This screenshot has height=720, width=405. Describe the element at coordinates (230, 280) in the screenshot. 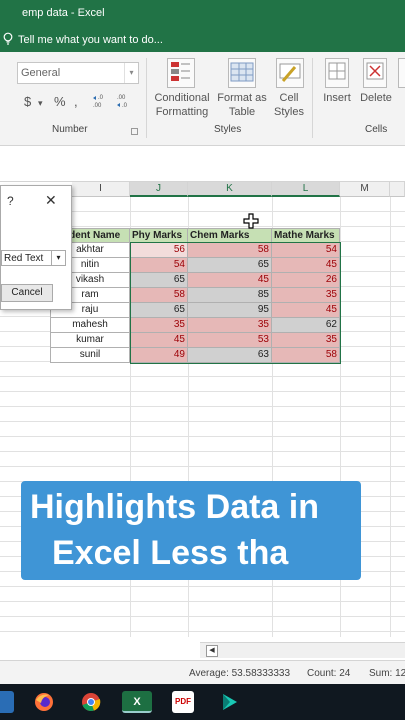

I see `cell-chem: 45` at that location.